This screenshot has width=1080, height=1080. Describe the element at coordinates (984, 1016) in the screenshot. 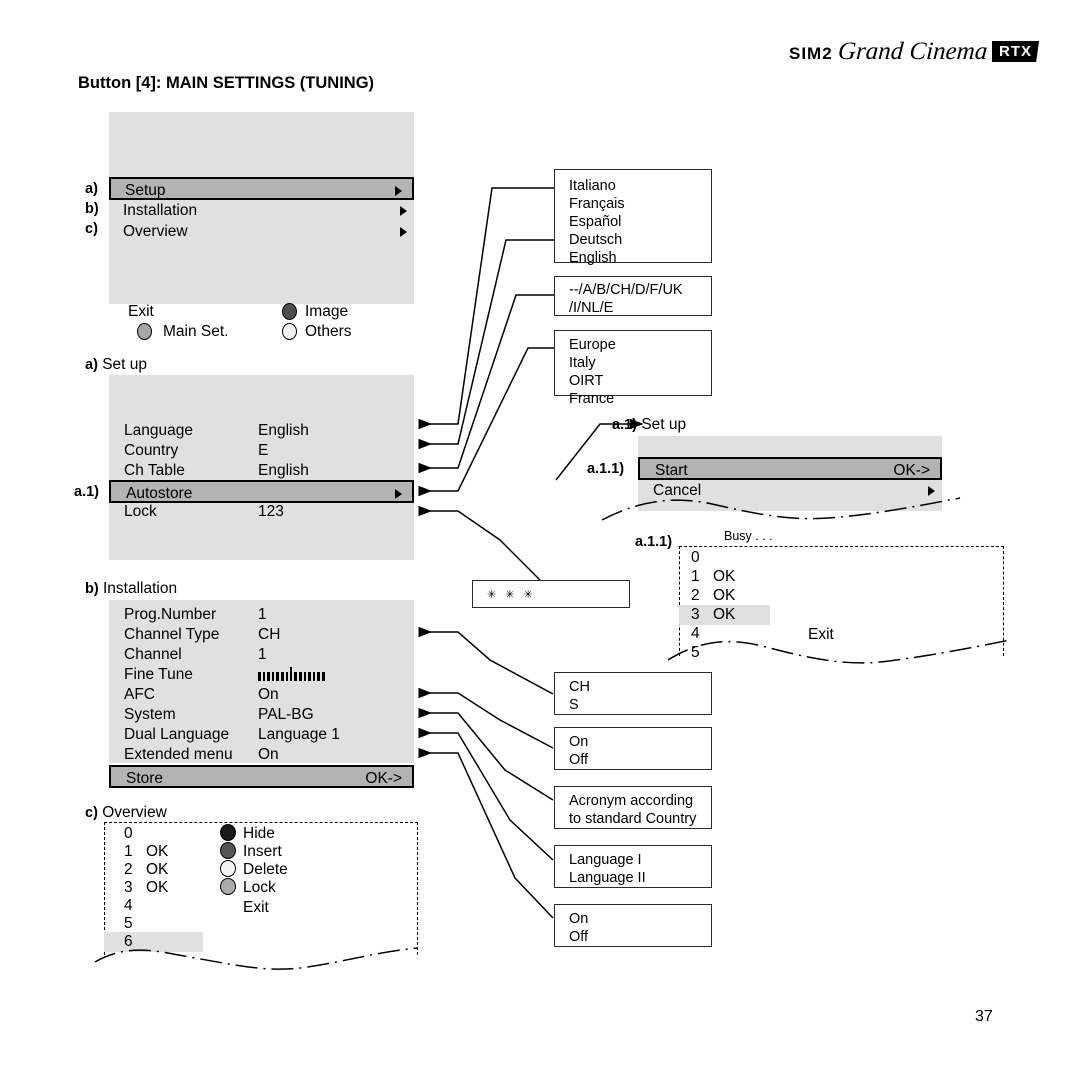

I see `page-number: 37` at that location.